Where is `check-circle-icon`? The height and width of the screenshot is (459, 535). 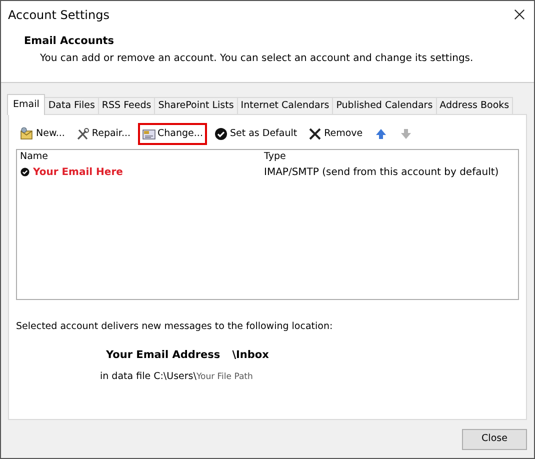 check-circle-icon is located at coordinates (221, 134).